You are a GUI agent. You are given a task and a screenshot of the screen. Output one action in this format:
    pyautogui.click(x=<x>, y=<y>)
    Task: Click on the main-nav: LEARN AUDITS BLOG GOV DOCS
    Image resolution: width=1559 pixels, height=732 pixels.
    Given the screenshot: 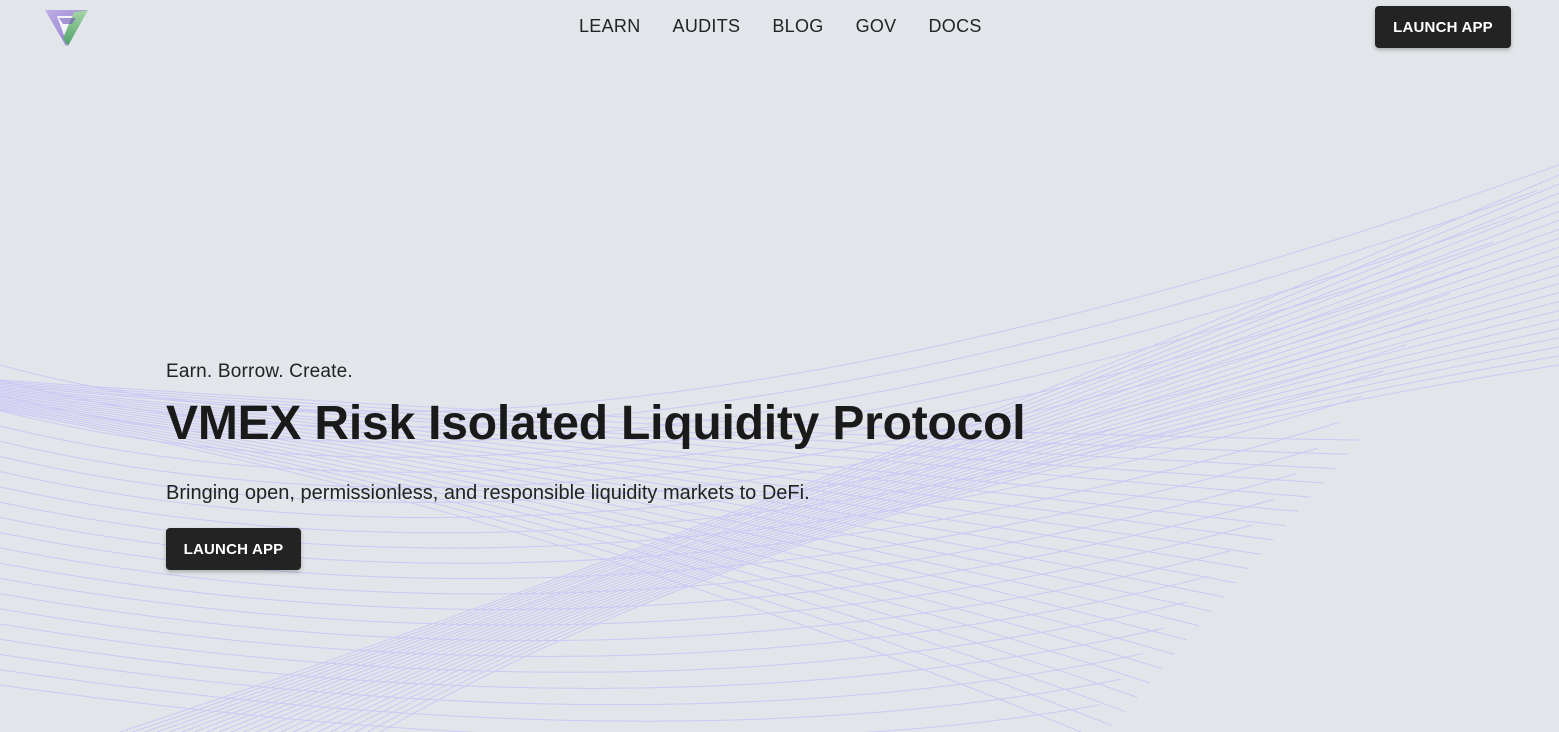 What is the action you would take?
    pyautogui.click(x=796, y=26)
    